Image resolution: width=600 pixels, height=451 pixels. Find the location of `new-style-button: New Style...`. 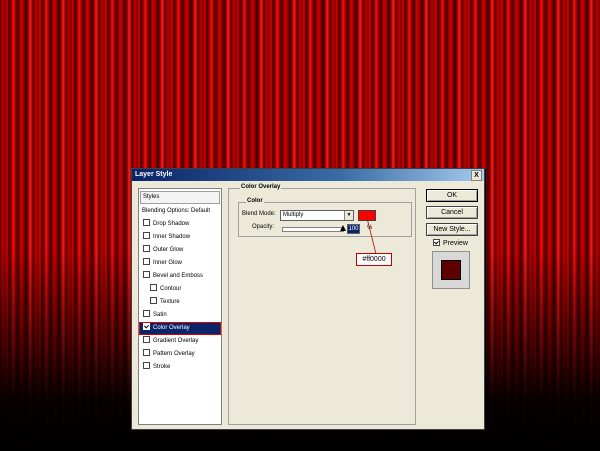

new-style-button: New Style... is located at coordinates (452, 229).